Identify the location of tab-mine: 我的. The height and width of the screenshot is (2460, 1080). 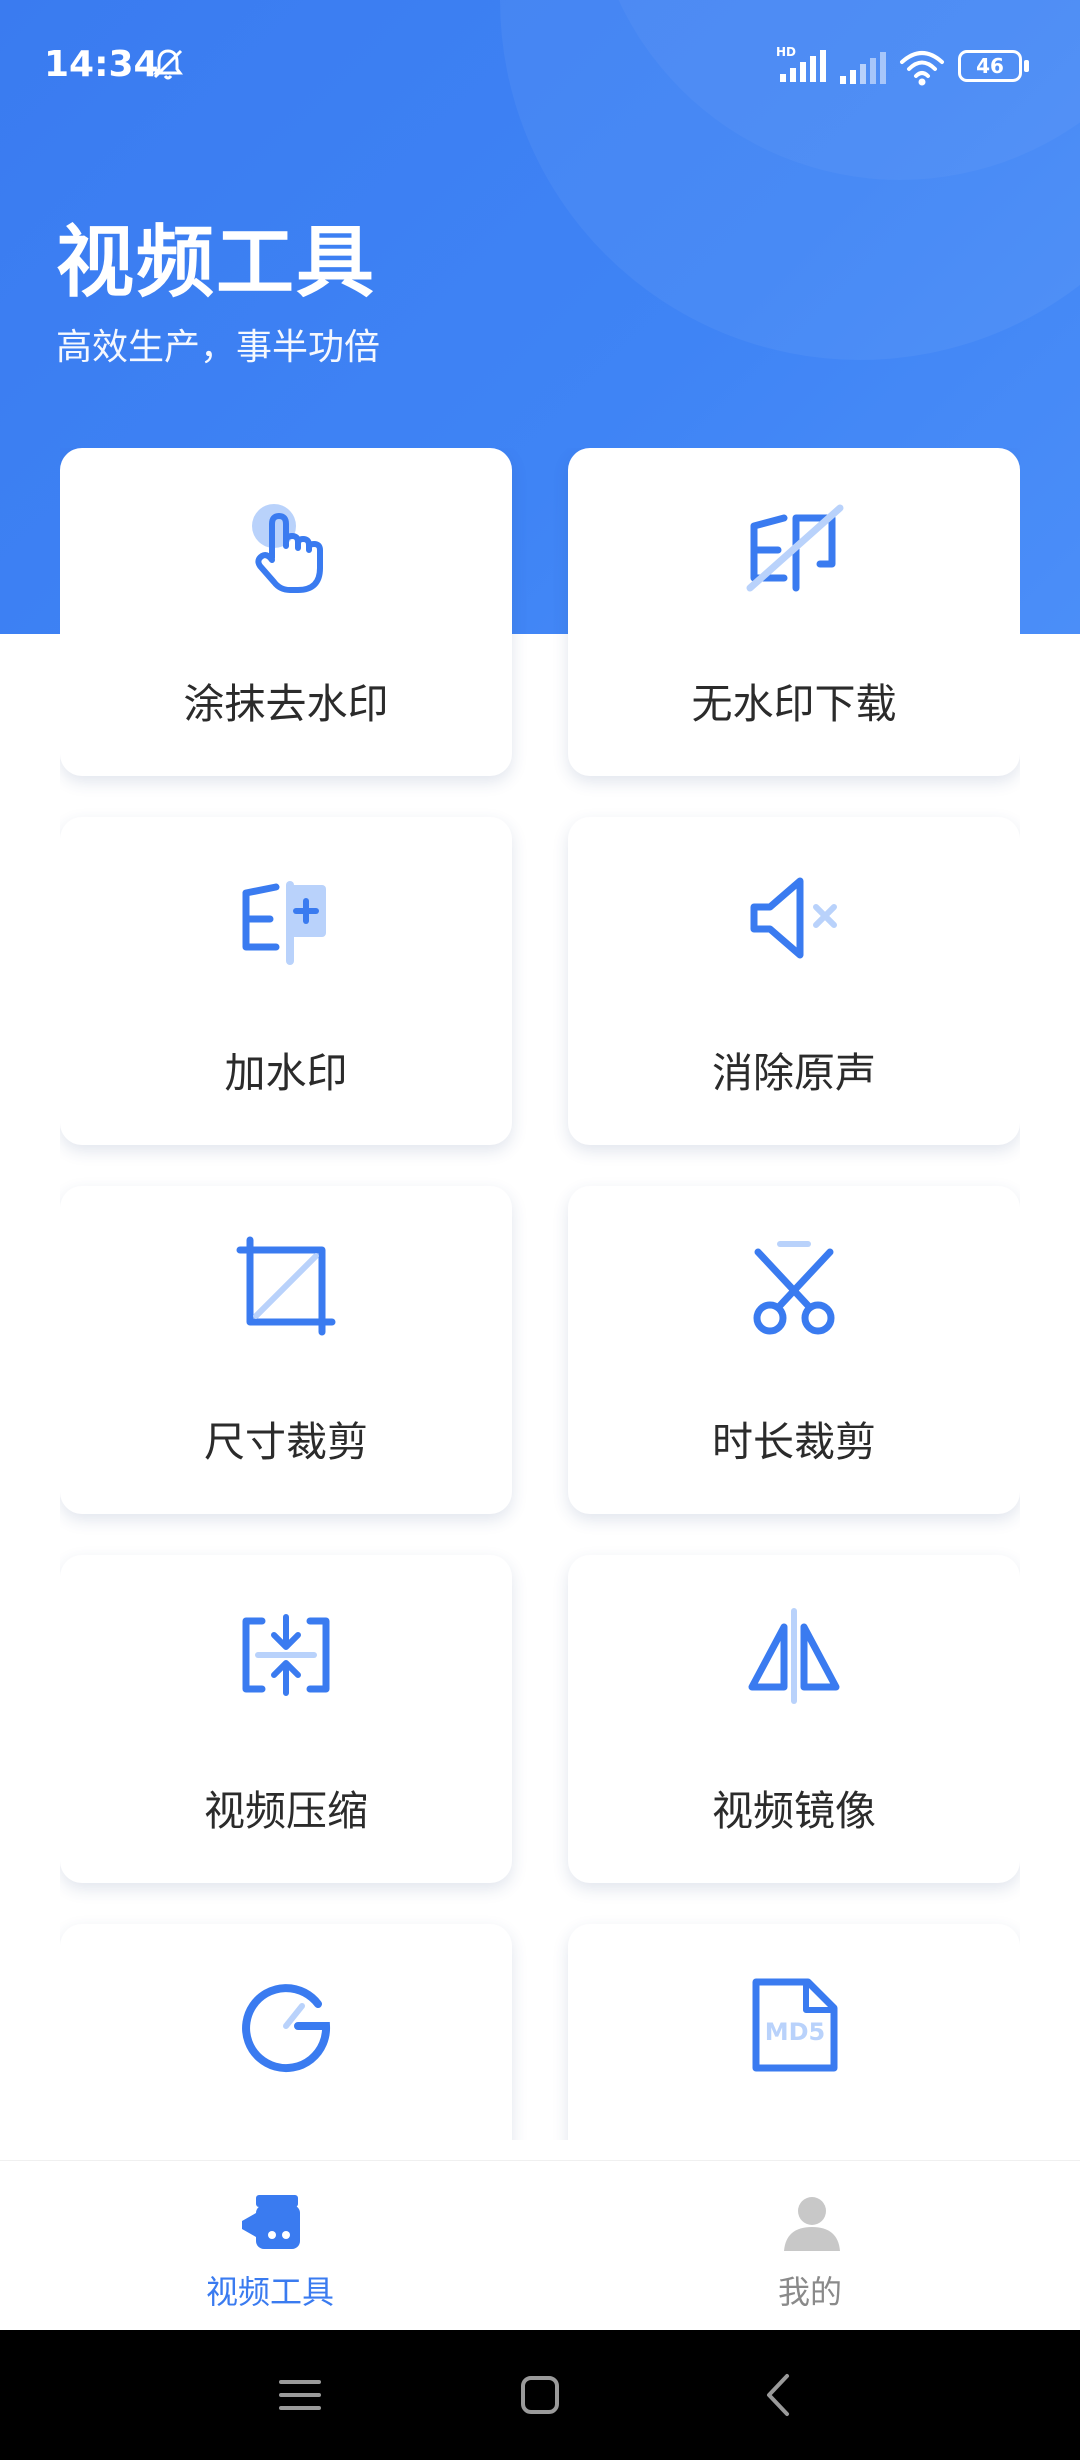
(810, 2246).